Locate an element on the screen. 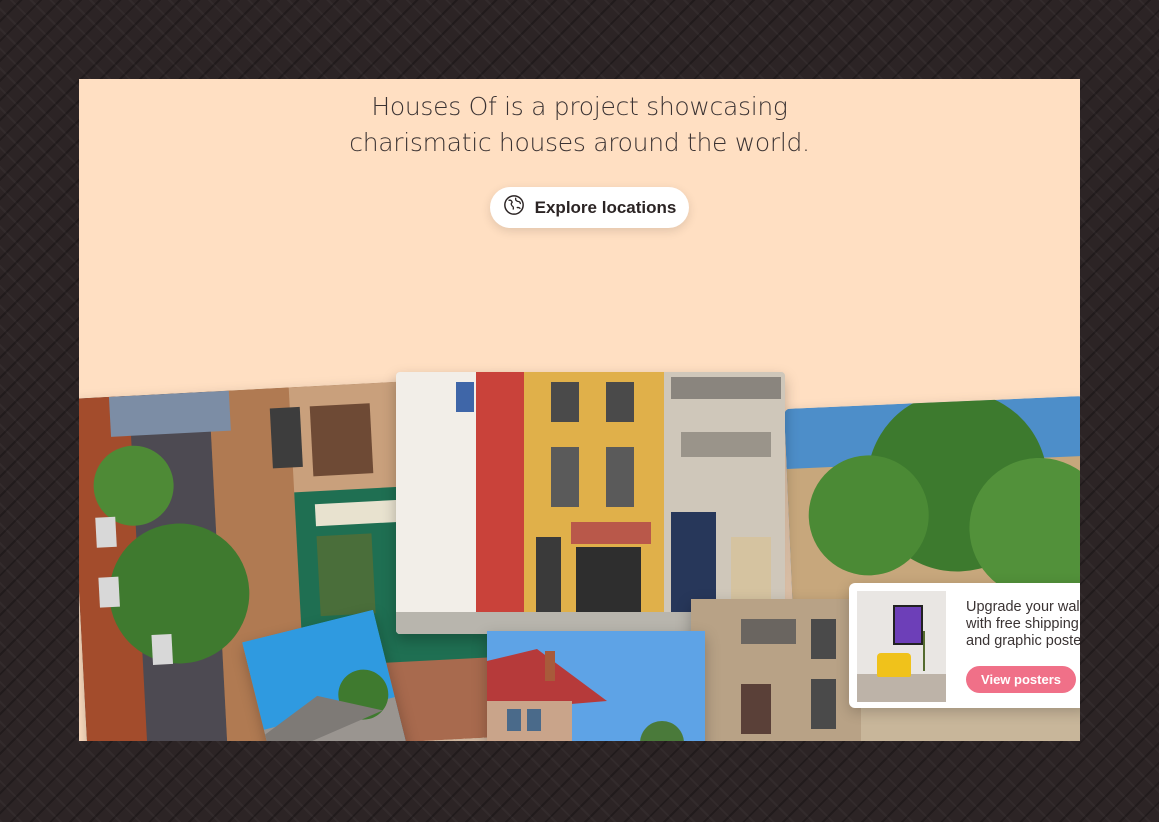 The image size is (1159, 822). explore-locations-button: Explore locations is located at coordinates (589, 207).